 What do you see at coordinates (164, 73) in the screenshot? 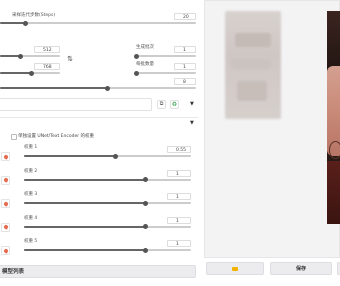
I see `batch-size-slider` at bounding box center [164, 73].